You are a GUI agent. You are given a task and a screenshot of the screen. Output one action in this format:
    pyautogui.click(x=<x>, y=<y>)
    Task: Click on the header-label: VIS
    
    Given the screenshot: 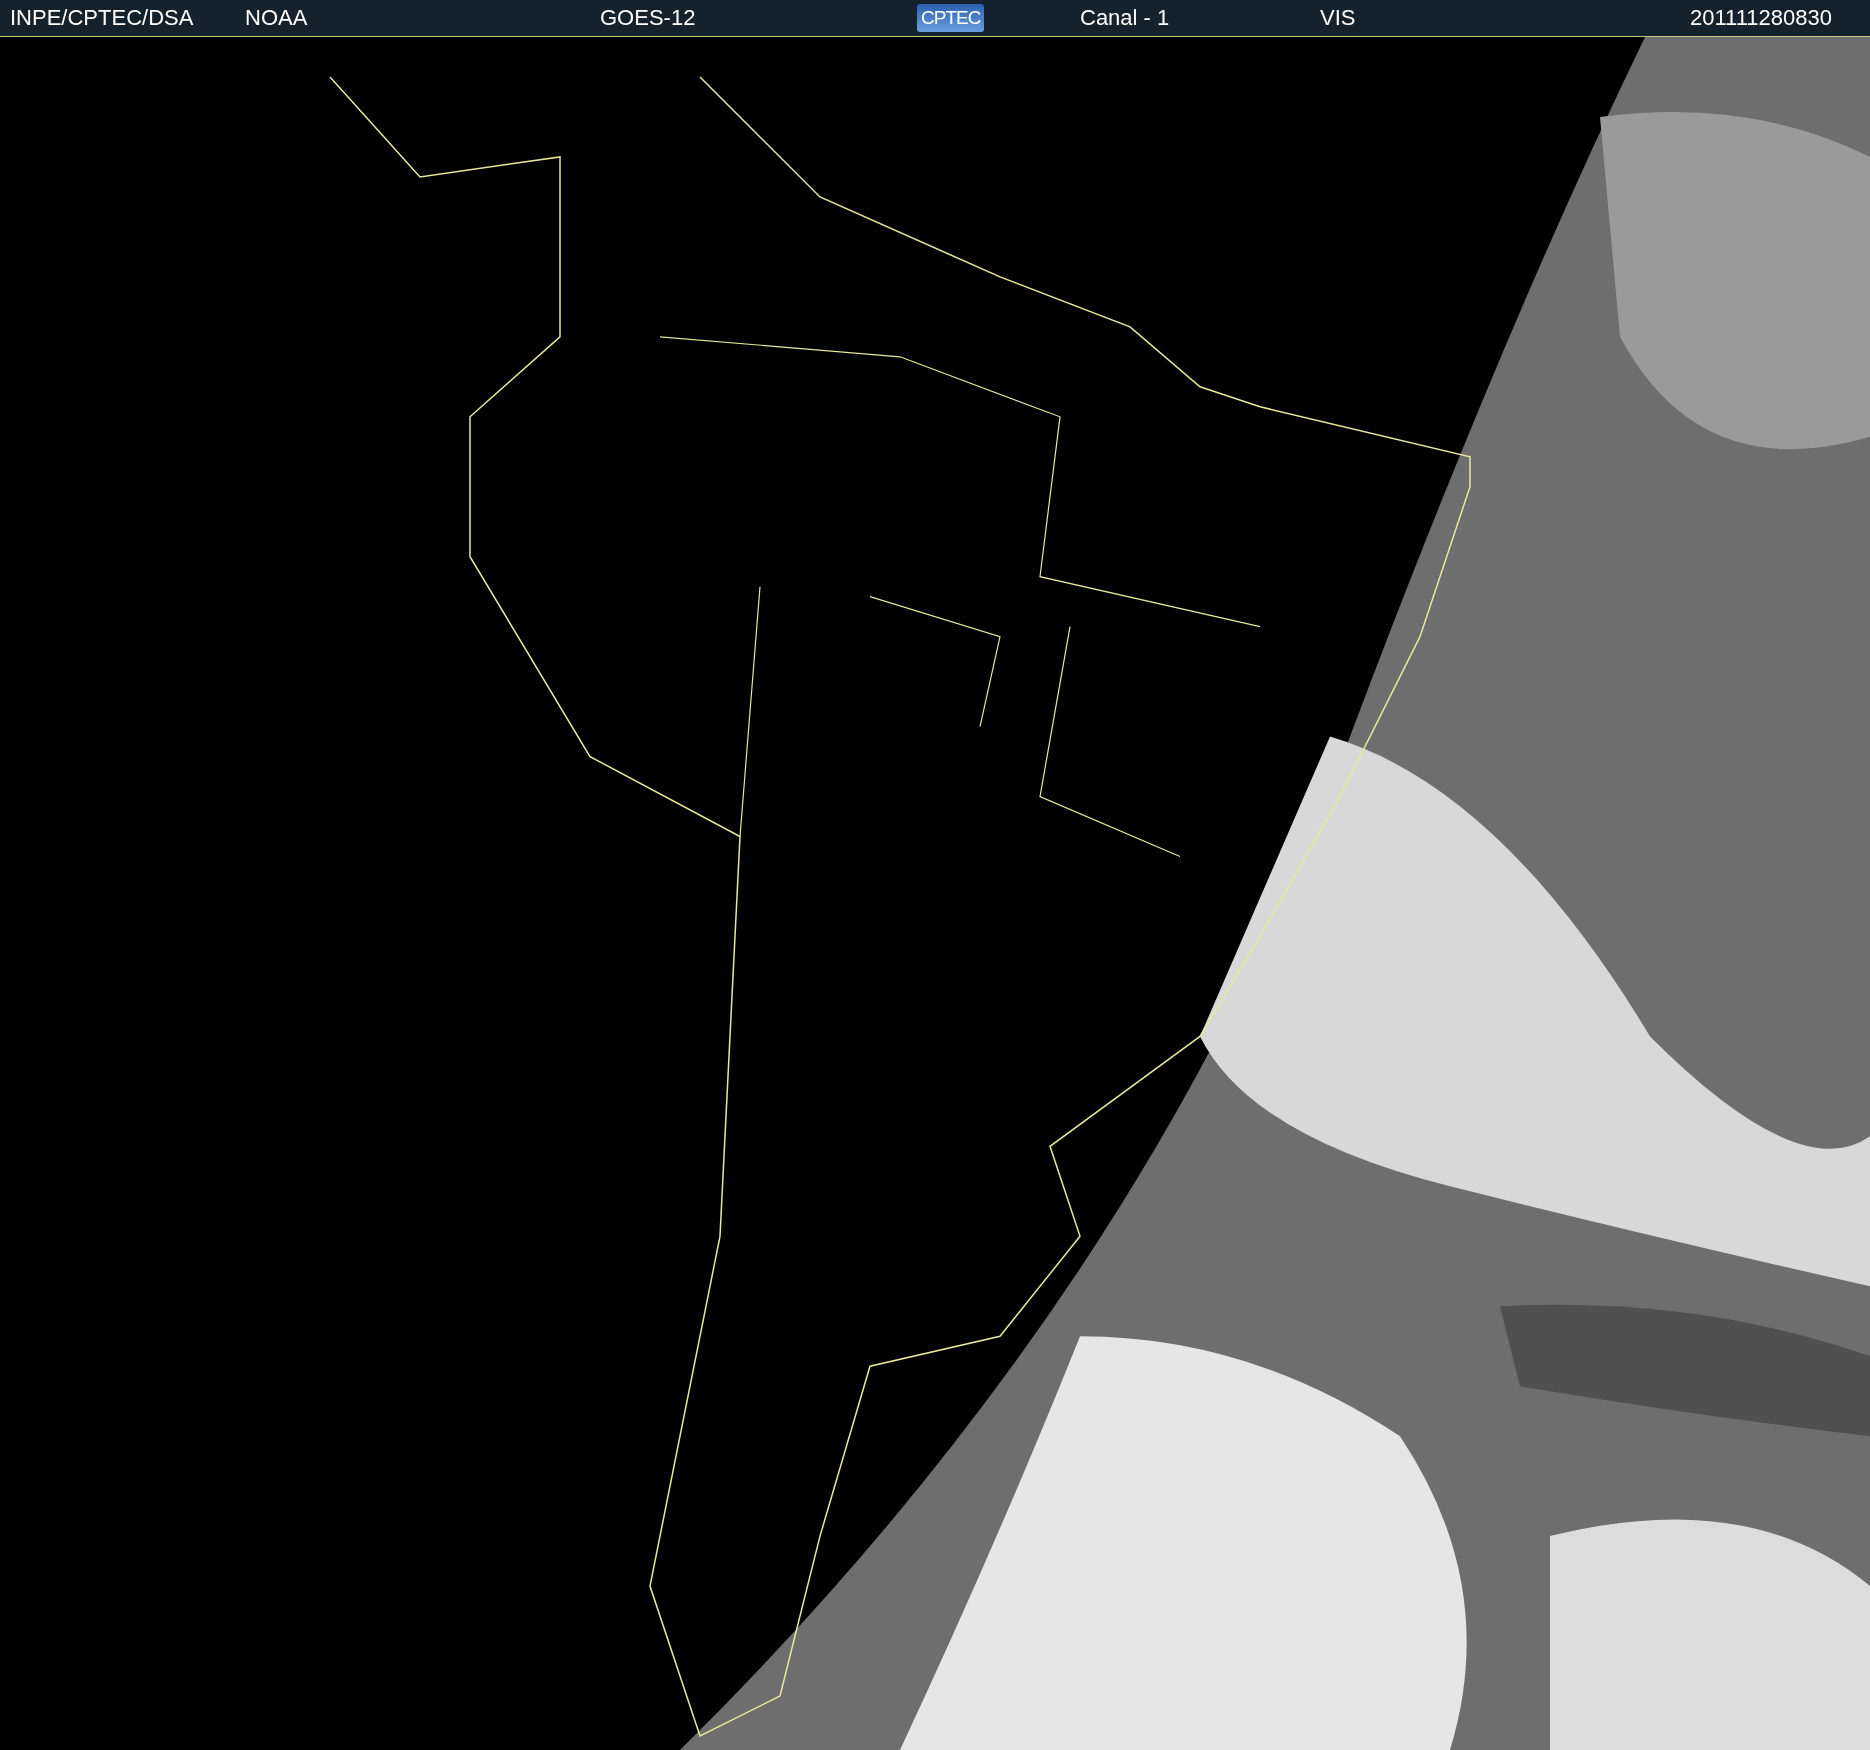 What is the action you would take?
    pyautogui.click(x=1338, y=18)
    